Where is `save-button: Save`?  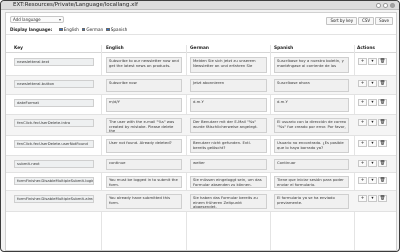 save-button: Save is located at coordinates (384, 21).